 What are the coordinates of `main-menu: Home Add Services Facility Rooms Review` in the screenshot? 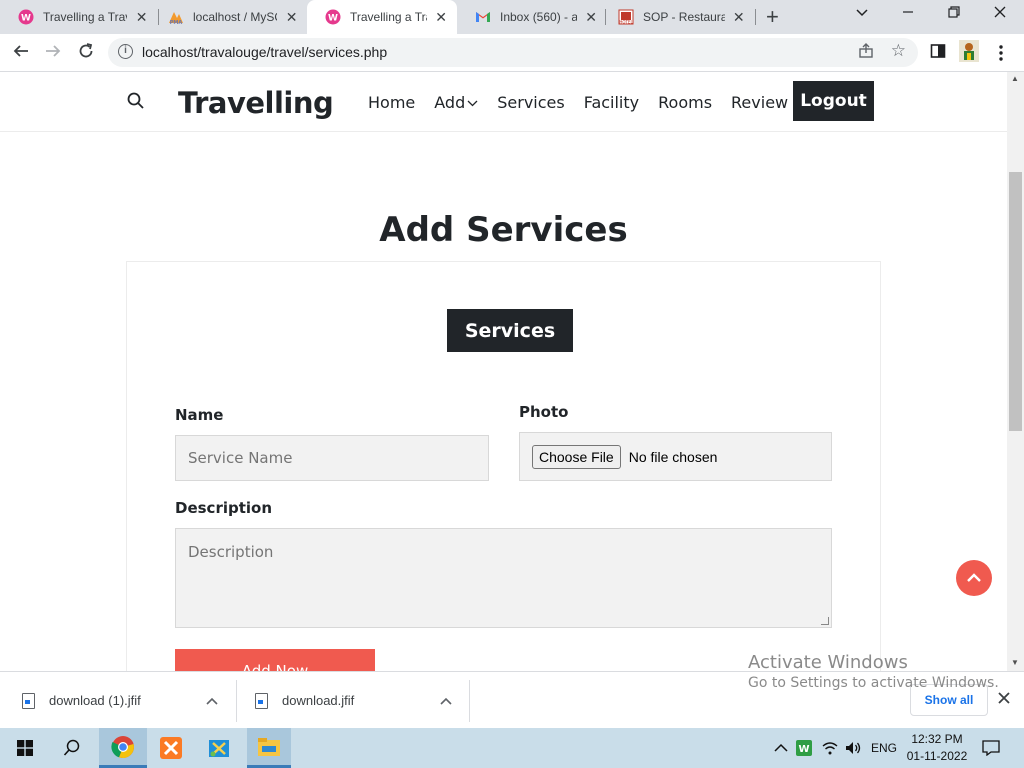 It's located at (587, 102).